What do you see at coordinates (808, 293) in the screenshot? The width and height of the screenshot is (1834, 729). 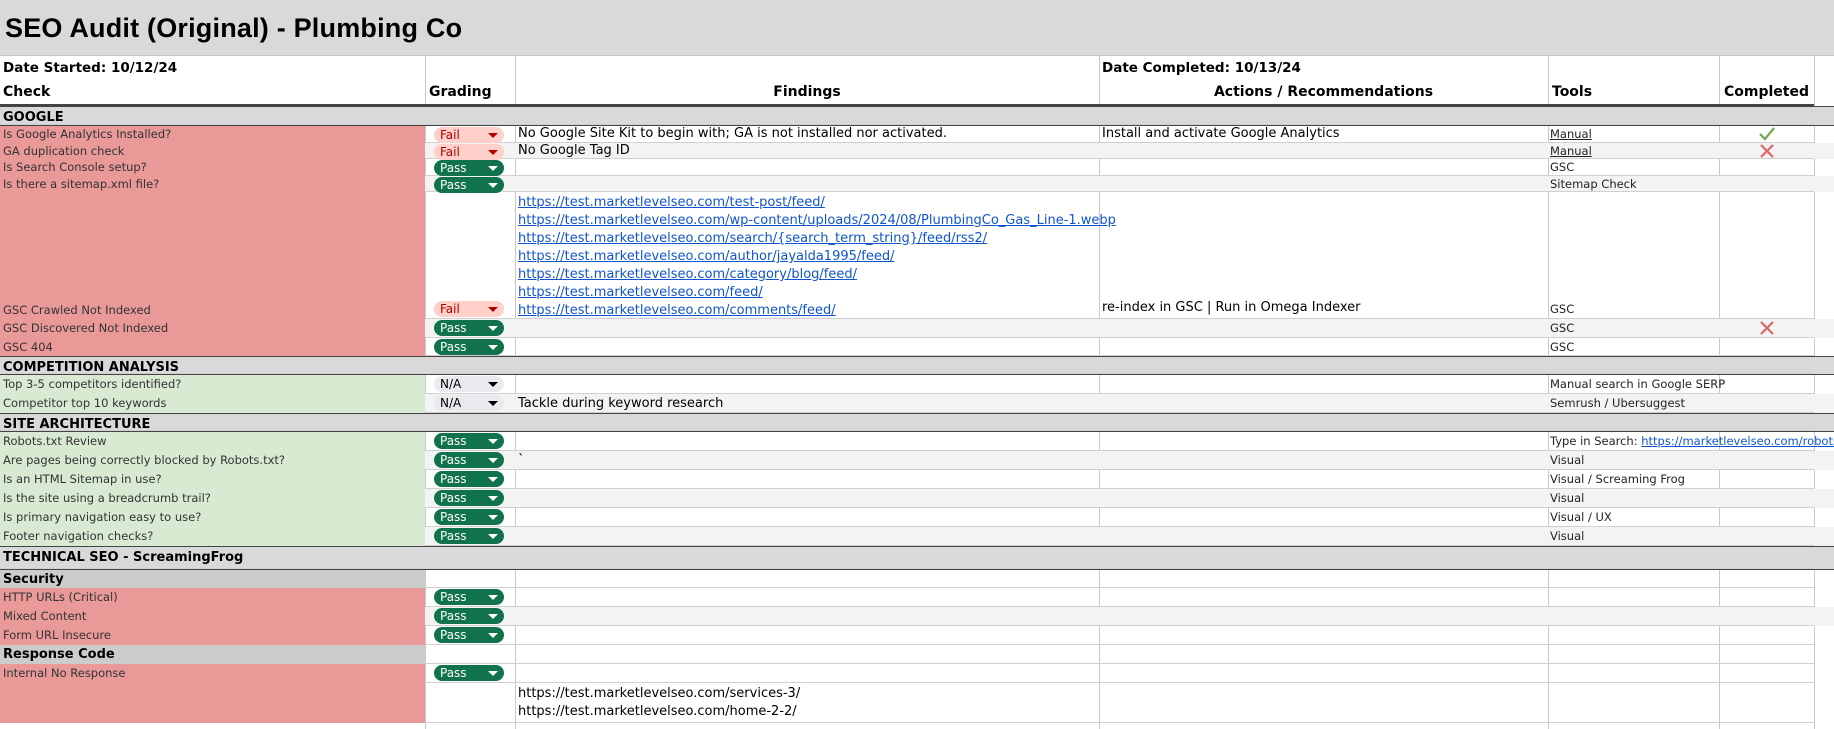 I see `finding-link: https://test.marketlevelseo.com/feed/` at bounding box center [808, 293].